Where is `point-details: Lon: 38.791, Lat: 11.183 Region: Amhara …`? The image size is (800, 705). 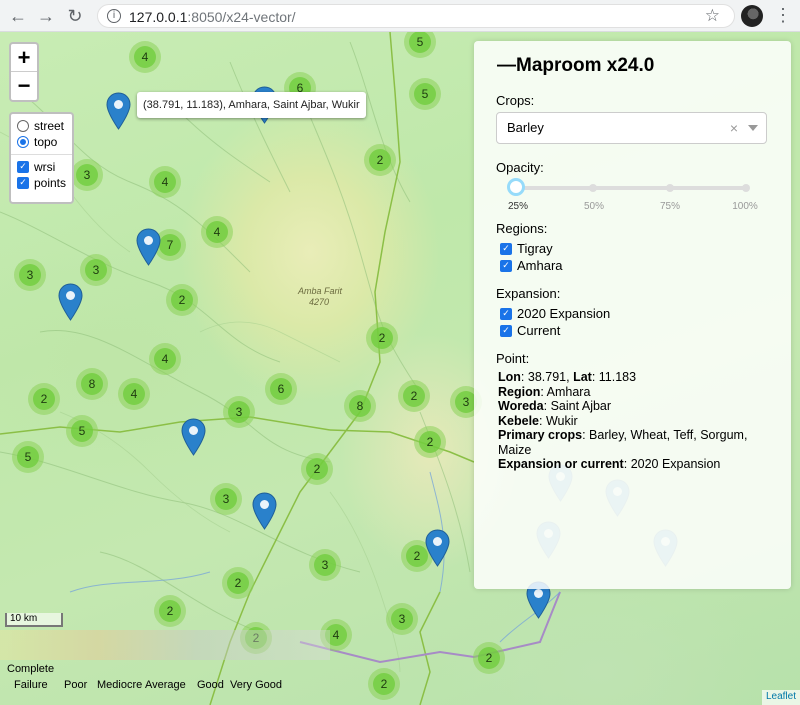
point-details: Lon: 38.791, Lat: 11.183 Region: Amhara … is located at coordinates (623, 420).